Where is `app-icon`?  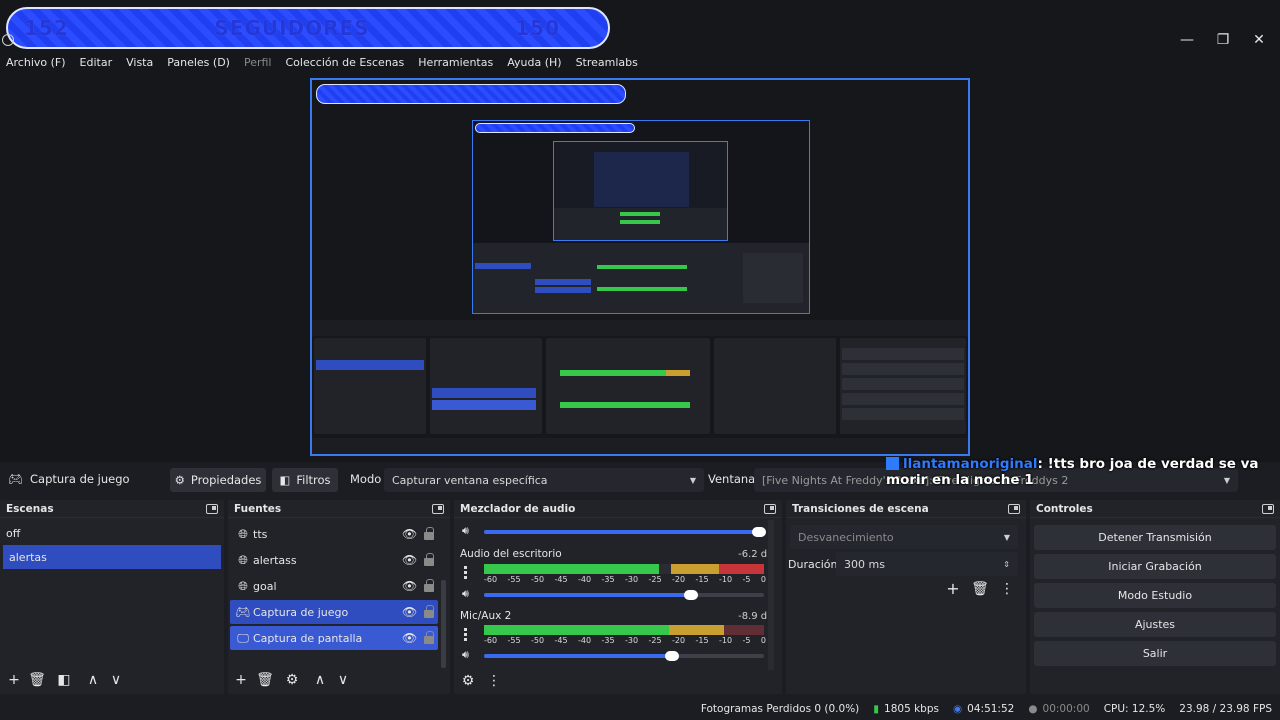 app-icon is located at coordinates (8, 40).